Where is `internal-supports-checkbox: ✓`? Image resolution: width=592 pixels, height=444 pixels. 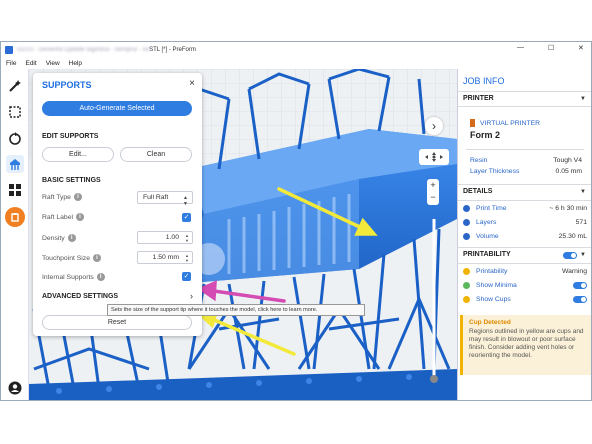
internal-supports-checkbox: ✓ is located at coordinates (186, 276).